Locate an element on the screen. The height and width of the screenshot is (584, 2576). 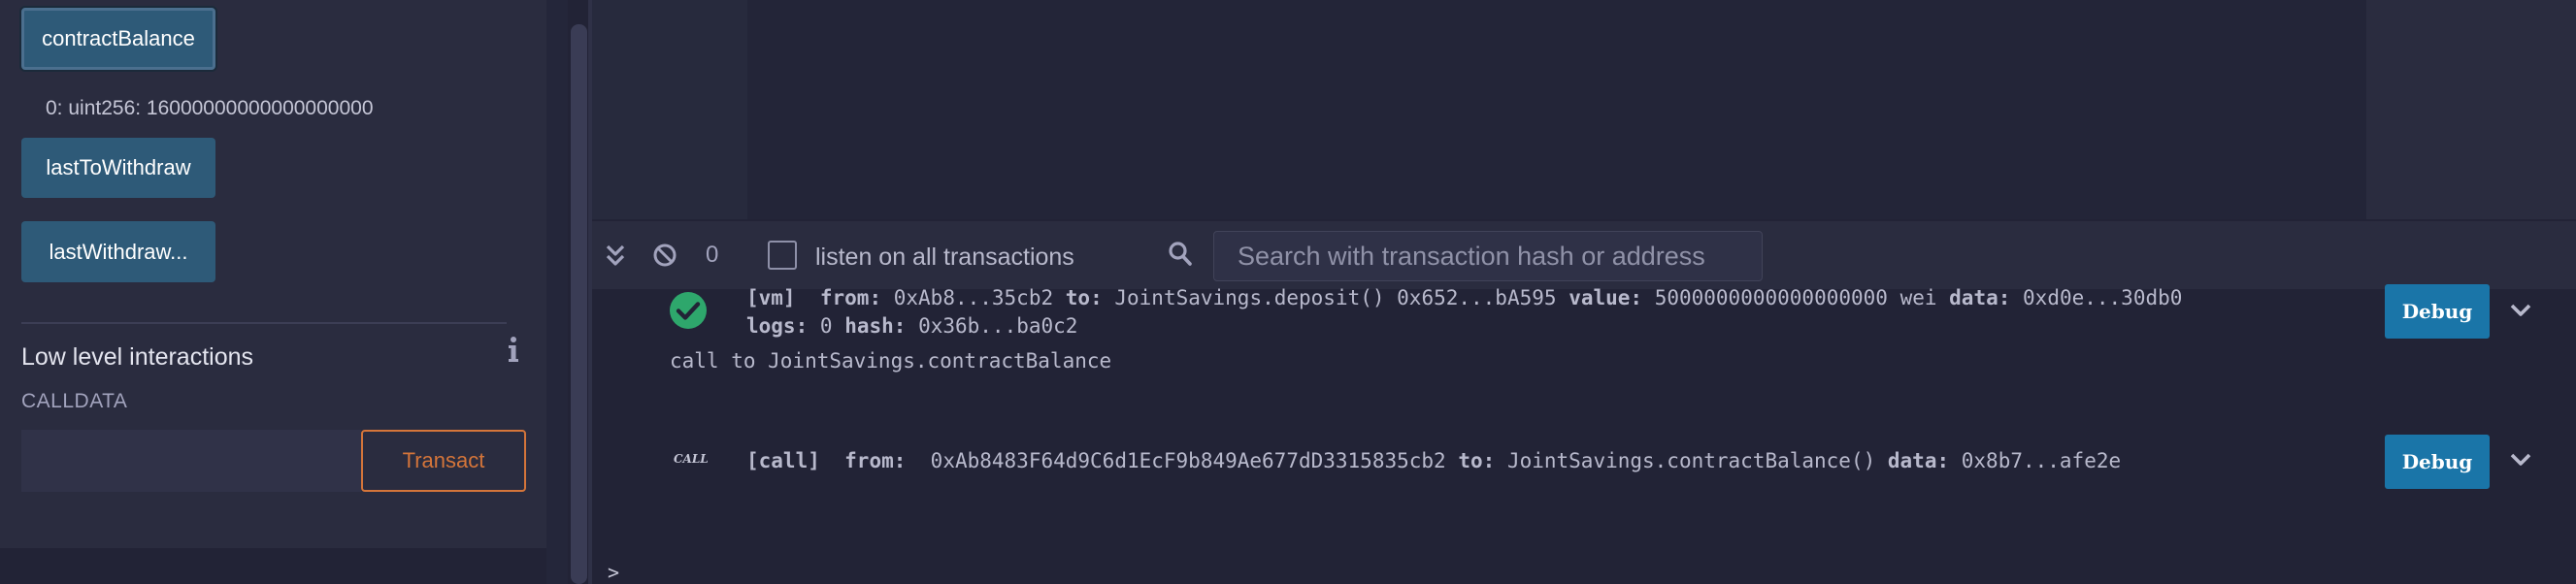
listen-all-transactions-label: listen on all transactions is located at coordinates (944, 257).